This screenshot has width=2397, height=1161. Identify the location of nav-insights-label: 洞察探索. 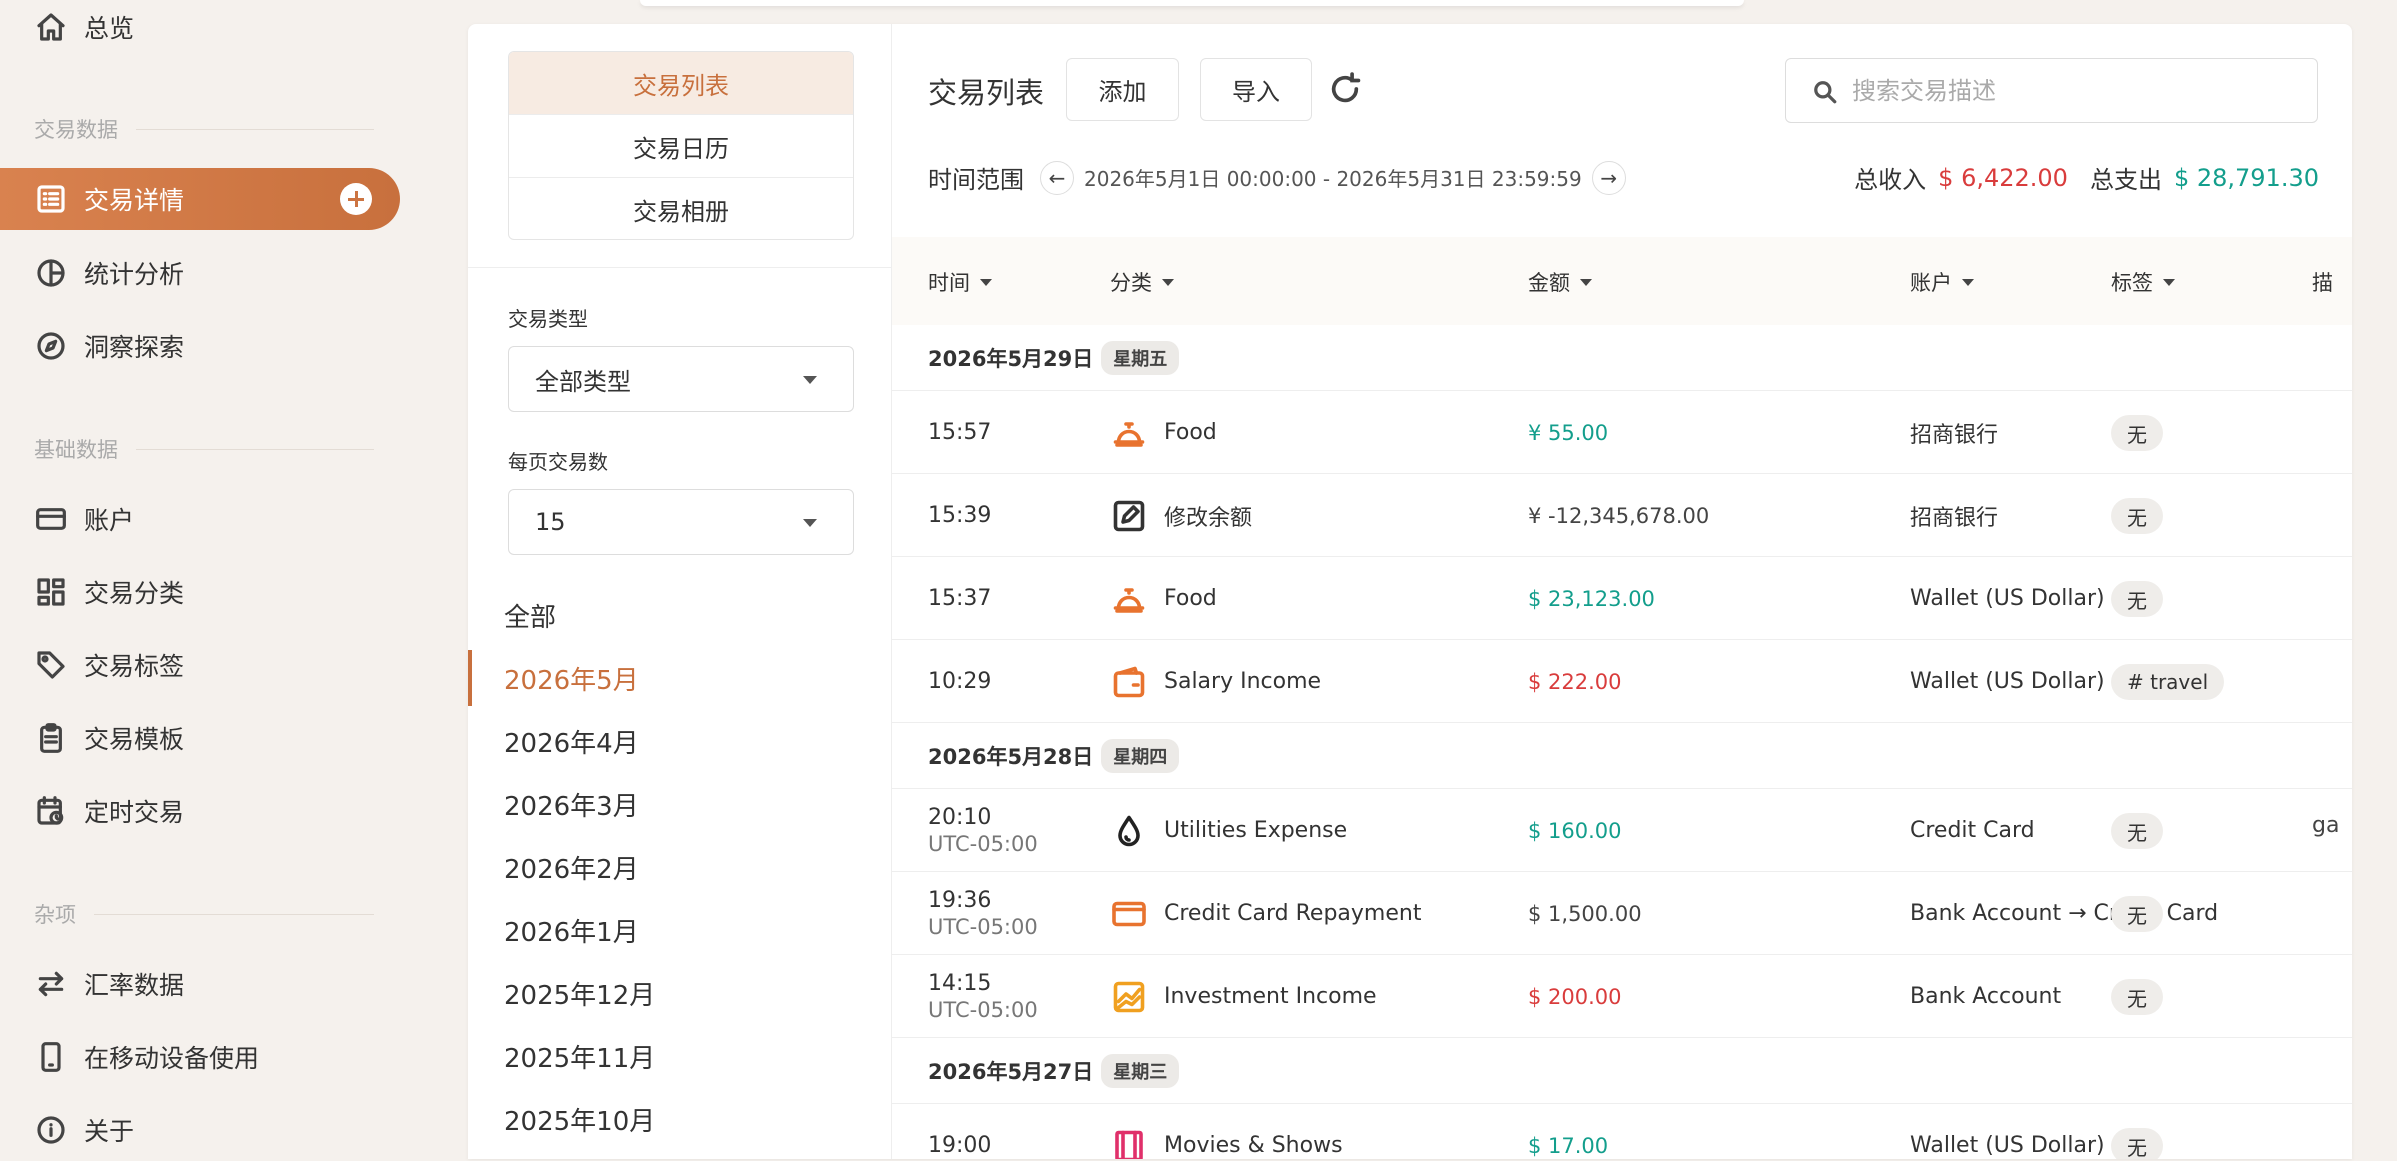
(134, 347).